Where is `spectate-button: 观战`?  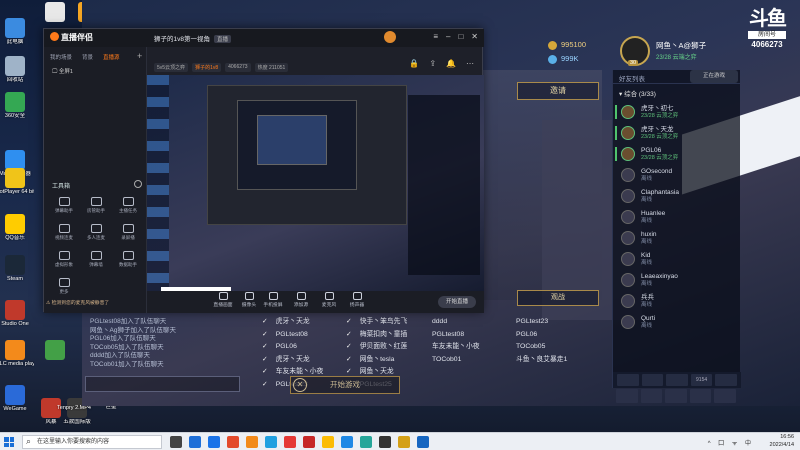 spectate-button: 观战 is located at coordinates (558, 298).